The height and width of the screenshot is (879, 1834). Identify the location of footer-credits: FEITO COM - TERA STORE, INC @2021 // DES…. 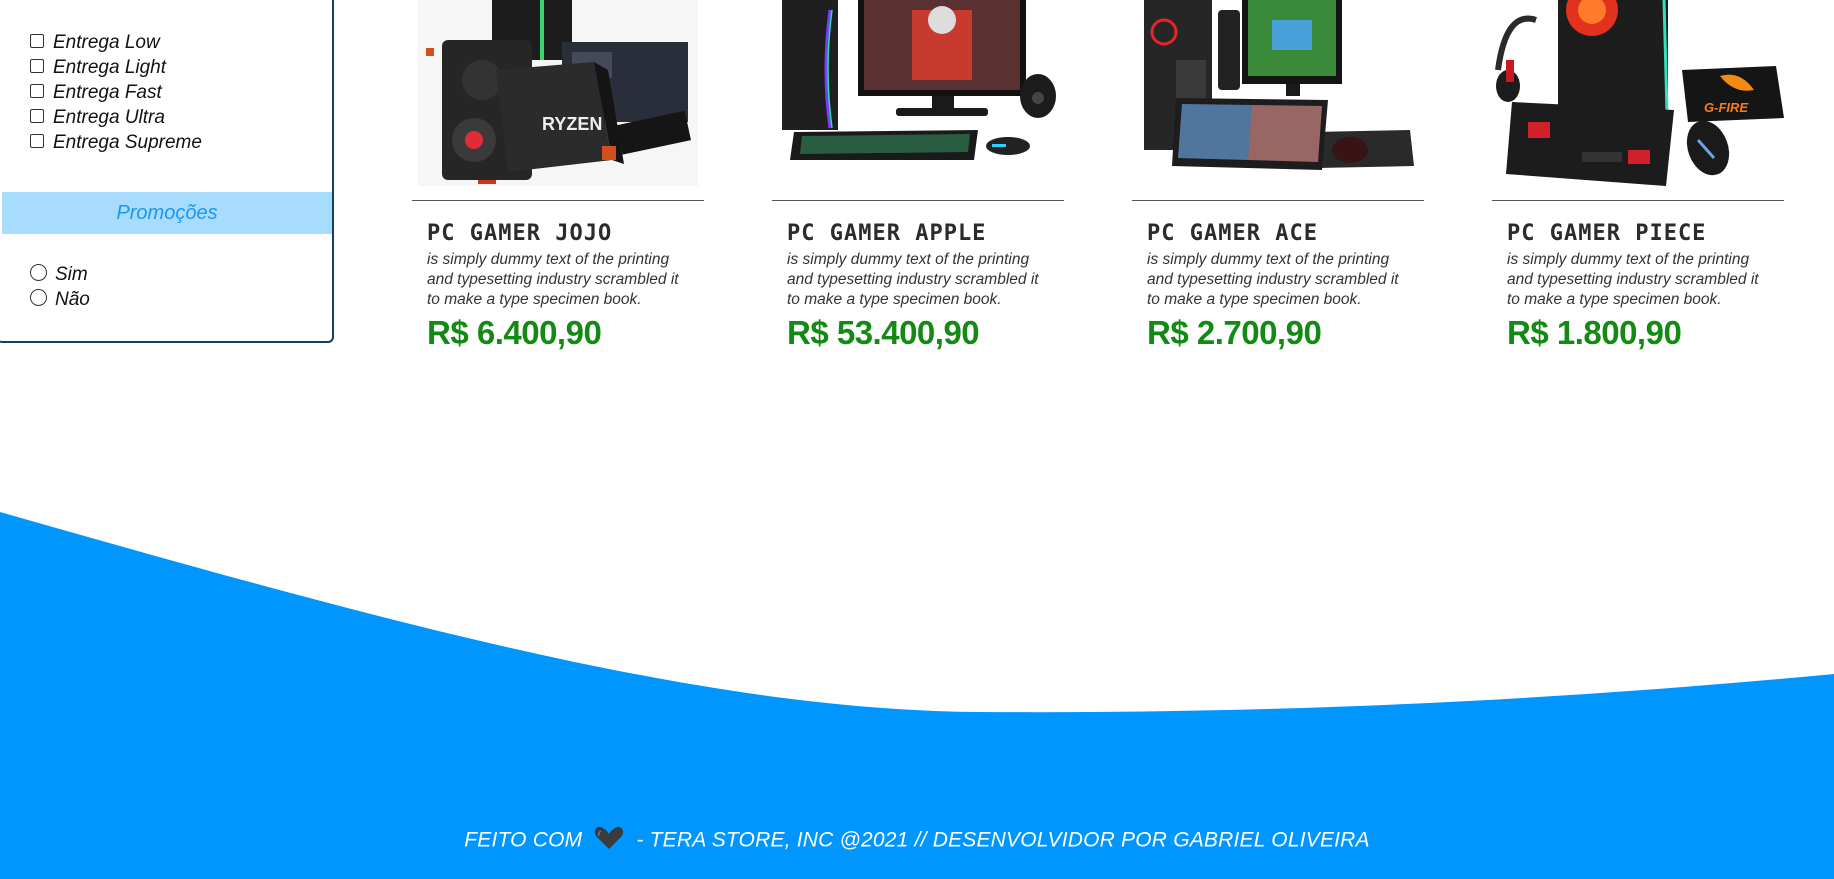
(917, 841).